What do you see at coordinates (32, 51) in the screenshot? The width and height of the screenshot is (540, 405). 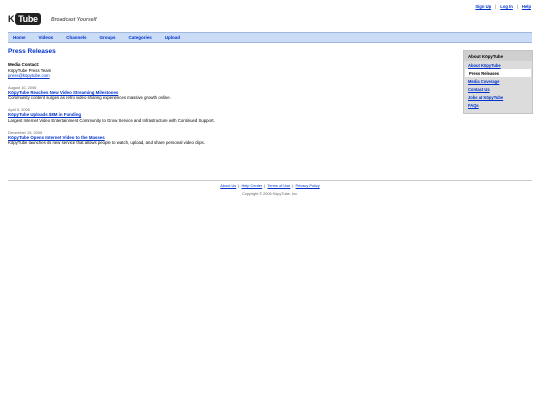 I see `page-title: Press Releases` at bounding box center [32, 51].